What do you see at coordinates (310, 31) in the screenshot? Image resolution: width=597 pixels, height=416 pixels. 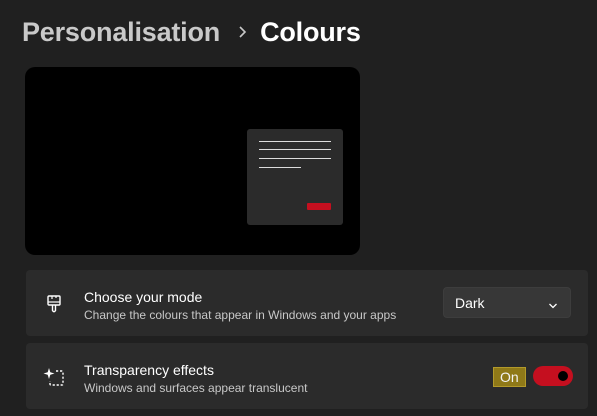 I see `page-title: Colours` at bounding box center [310, 31].